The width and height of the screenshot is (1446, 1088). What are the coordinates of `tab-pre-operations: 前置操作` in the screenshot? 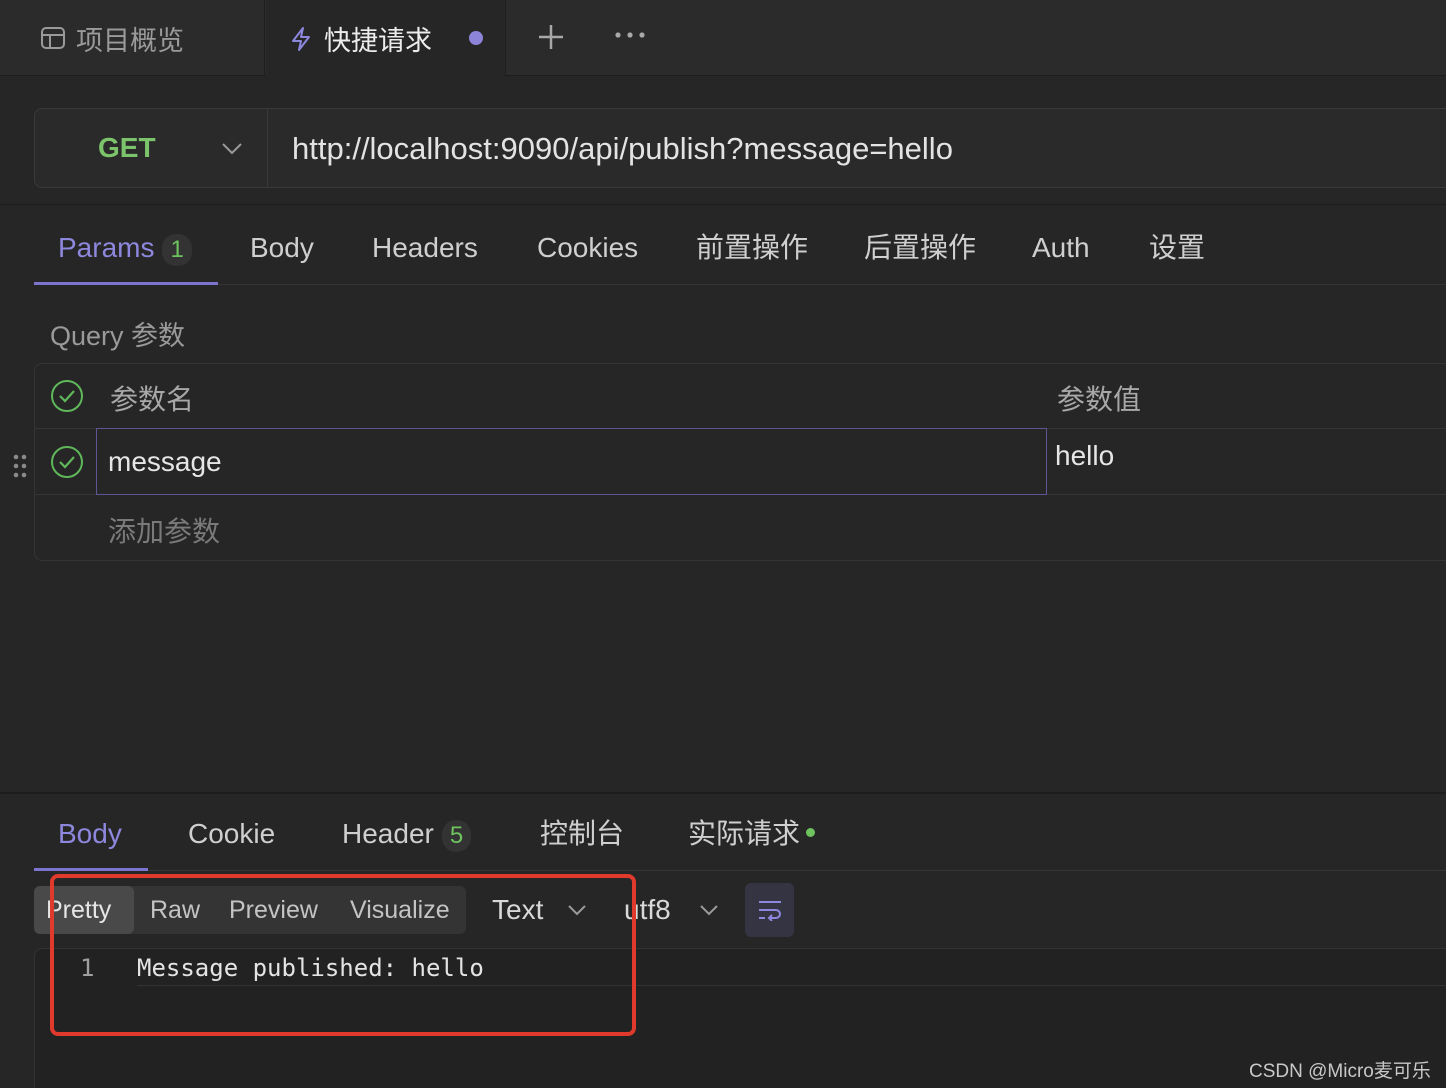 It's located at (752, 248).